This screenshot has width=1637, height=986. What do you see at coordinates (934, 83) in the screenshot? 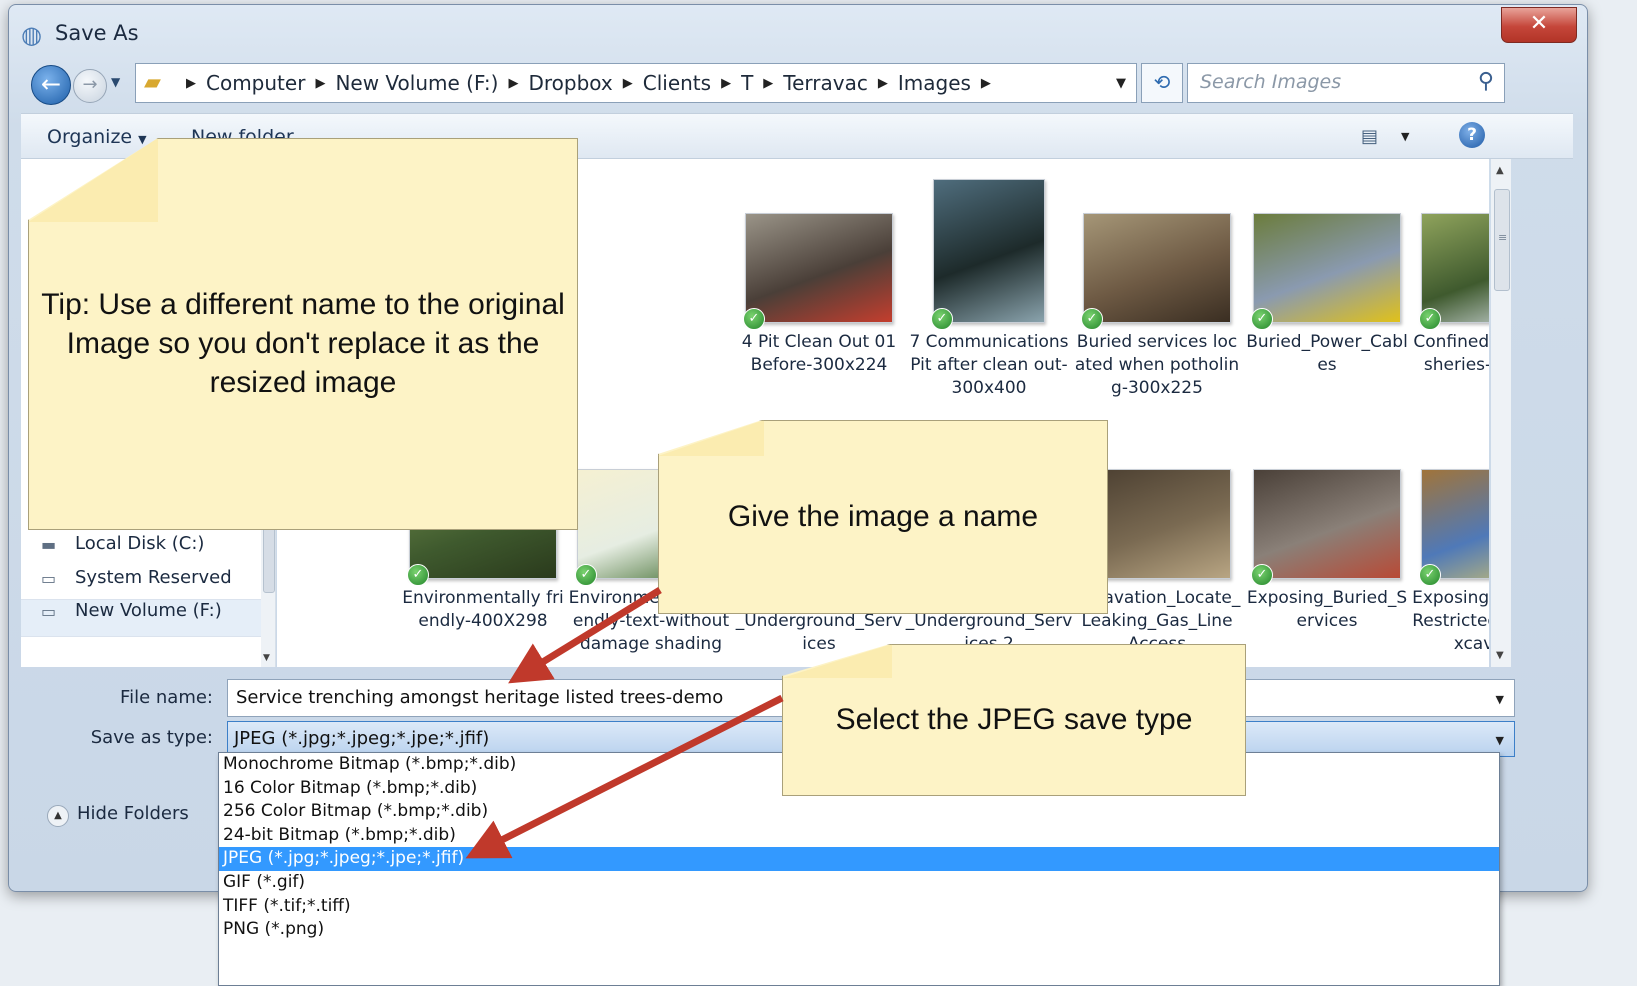
I see `breadcrumb-label: Images` at bounding box center [934, 83].